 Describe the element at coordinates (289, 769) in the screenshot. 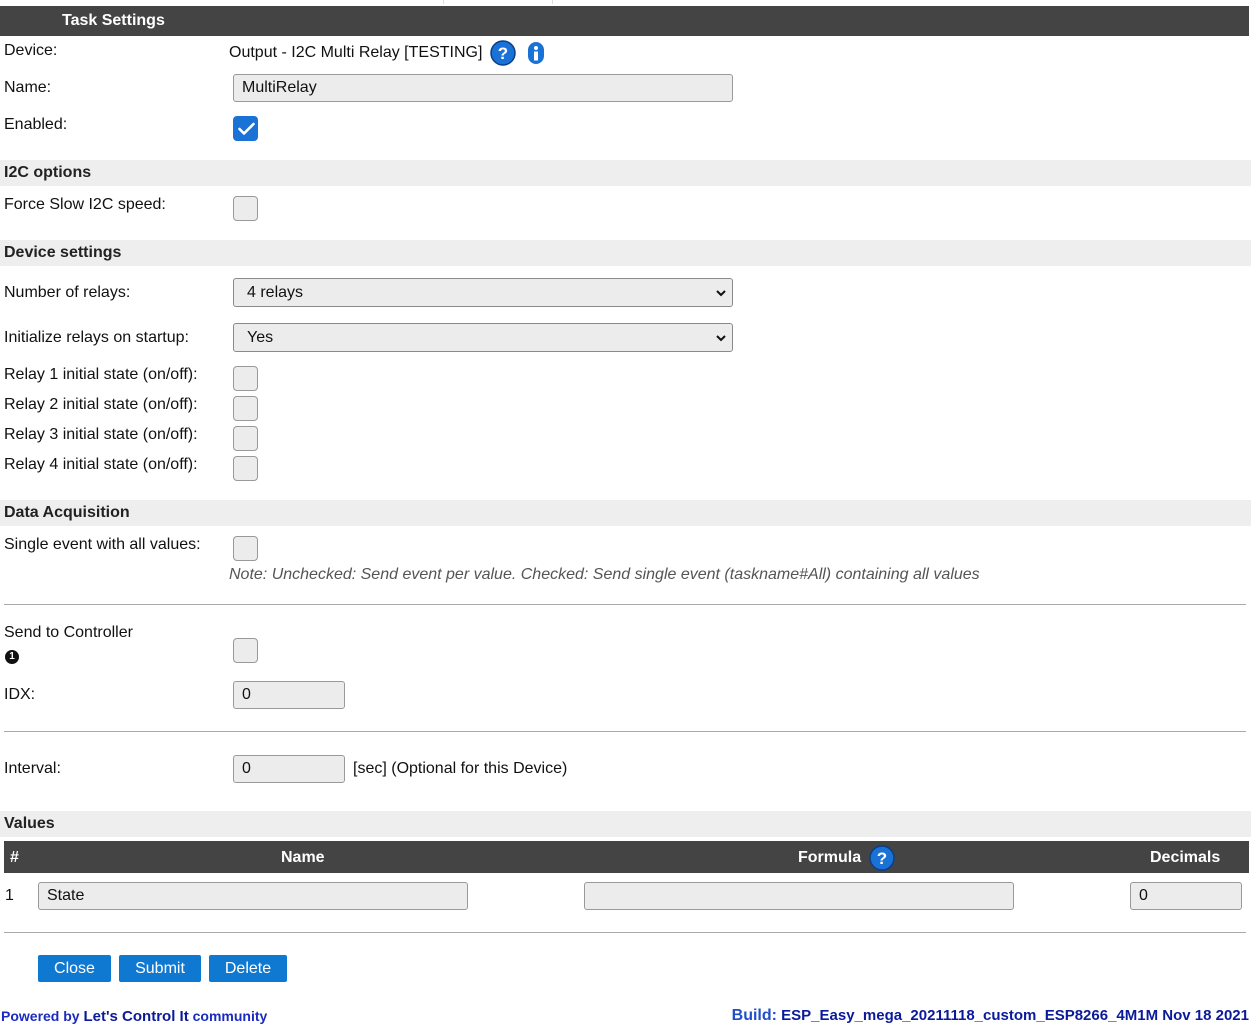

I see `interval-input` at that location.